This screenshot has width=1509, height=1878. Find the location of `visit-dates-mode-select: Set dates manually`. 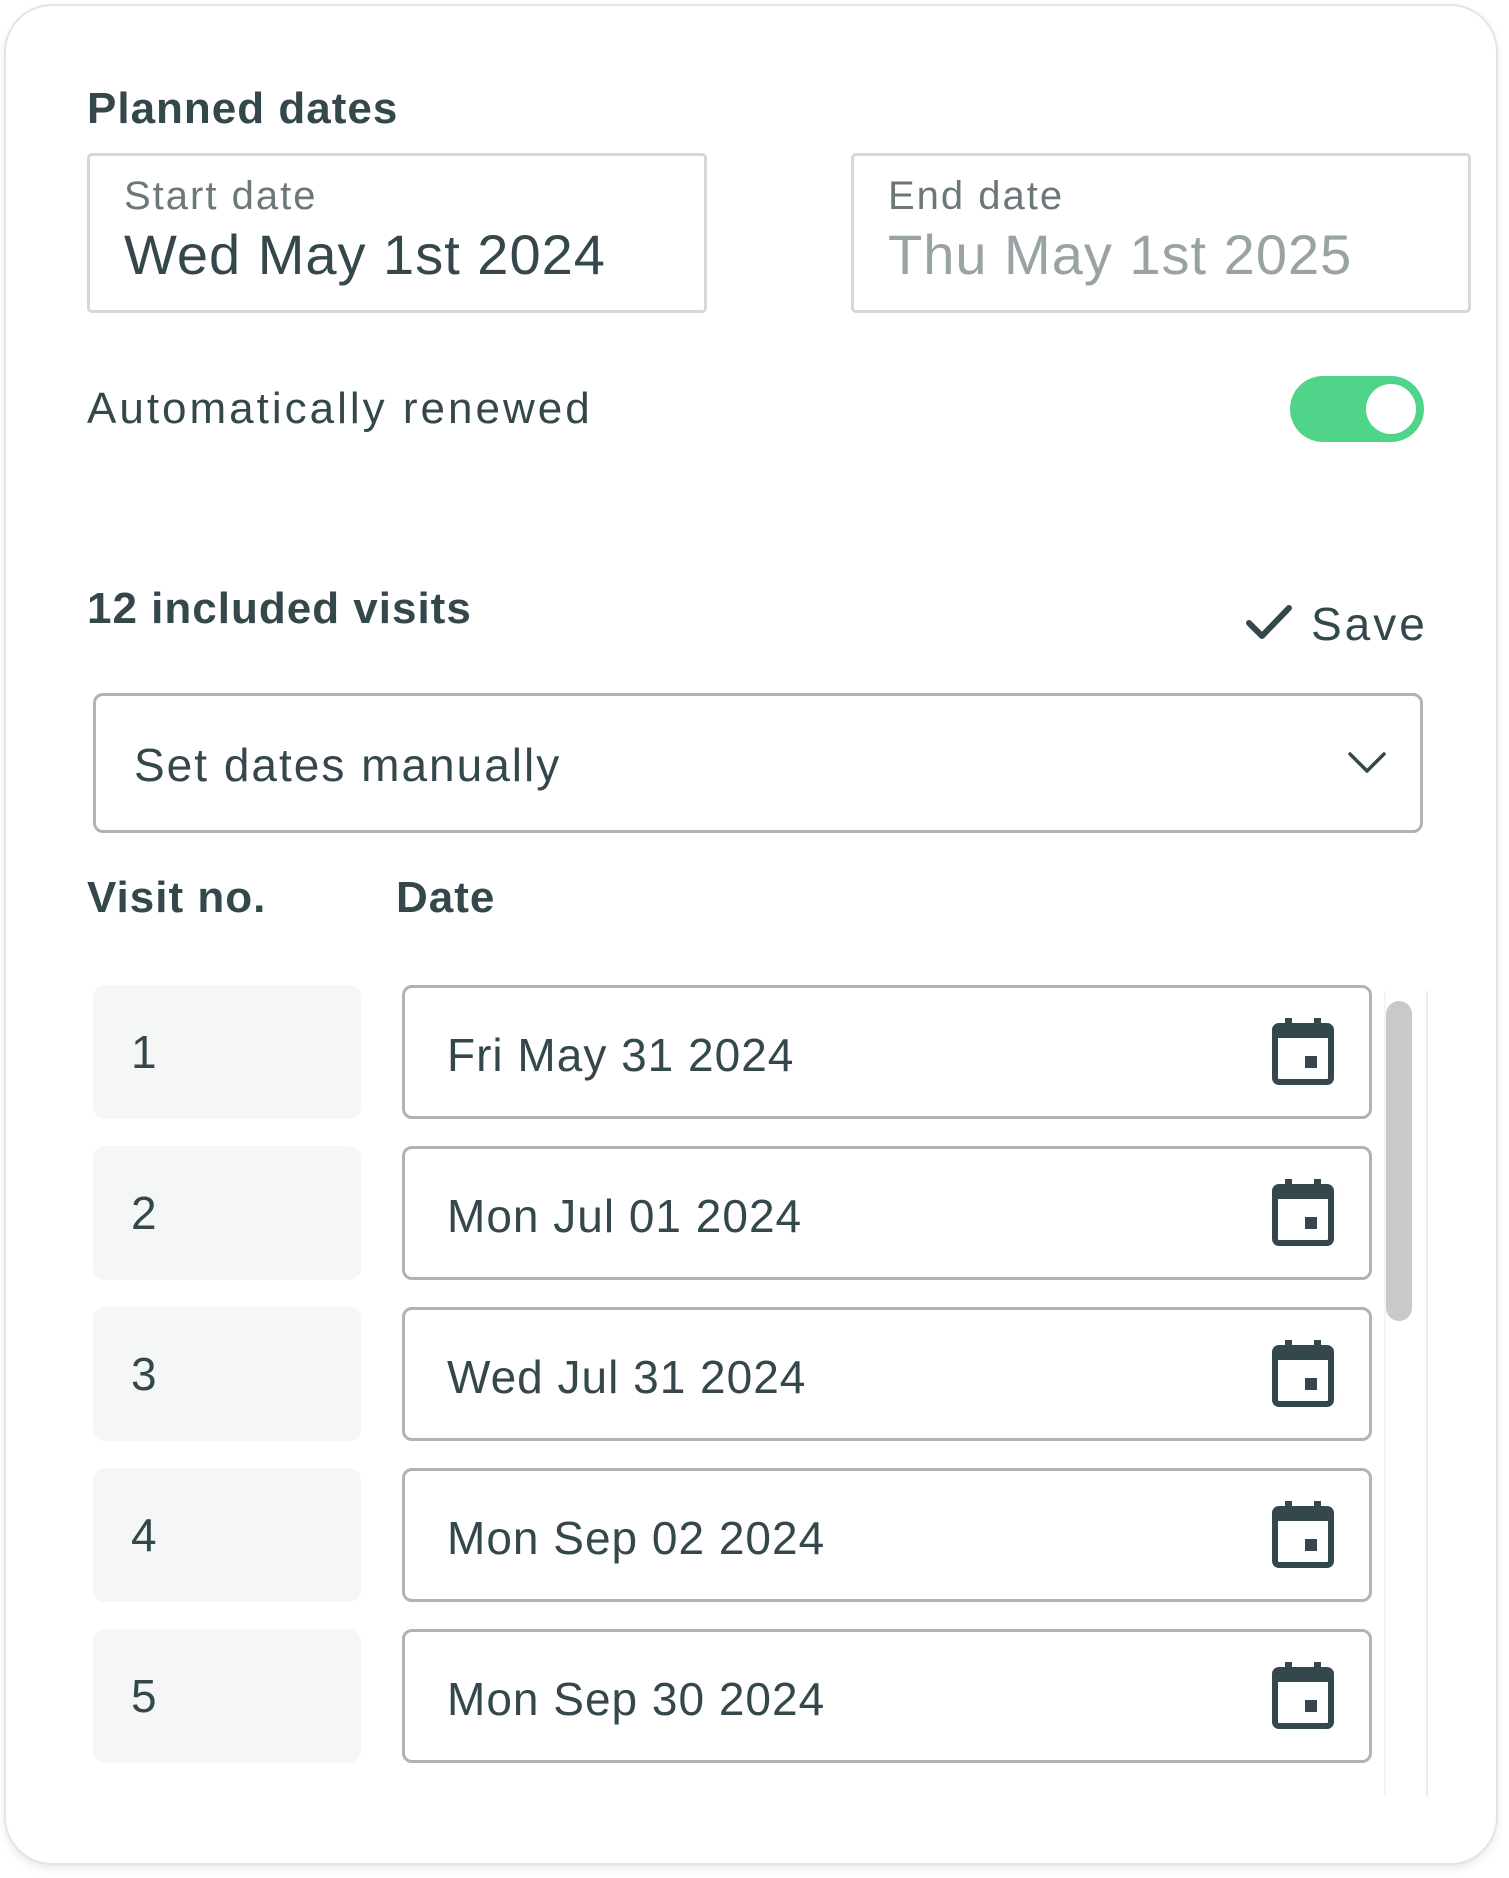

visit-dates-mode-select: Set dates manually is located at coordinates (758, 763).